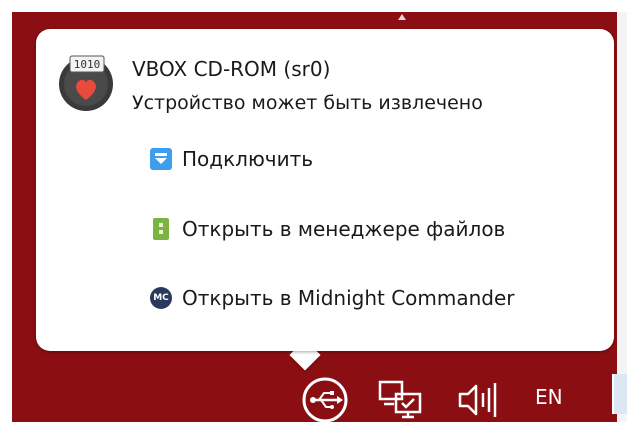  Describe the element at coordinates (348, 298) in the screenshot. I see `open-midnight-commander-label: Открыть в Midnight Commander` at that location.